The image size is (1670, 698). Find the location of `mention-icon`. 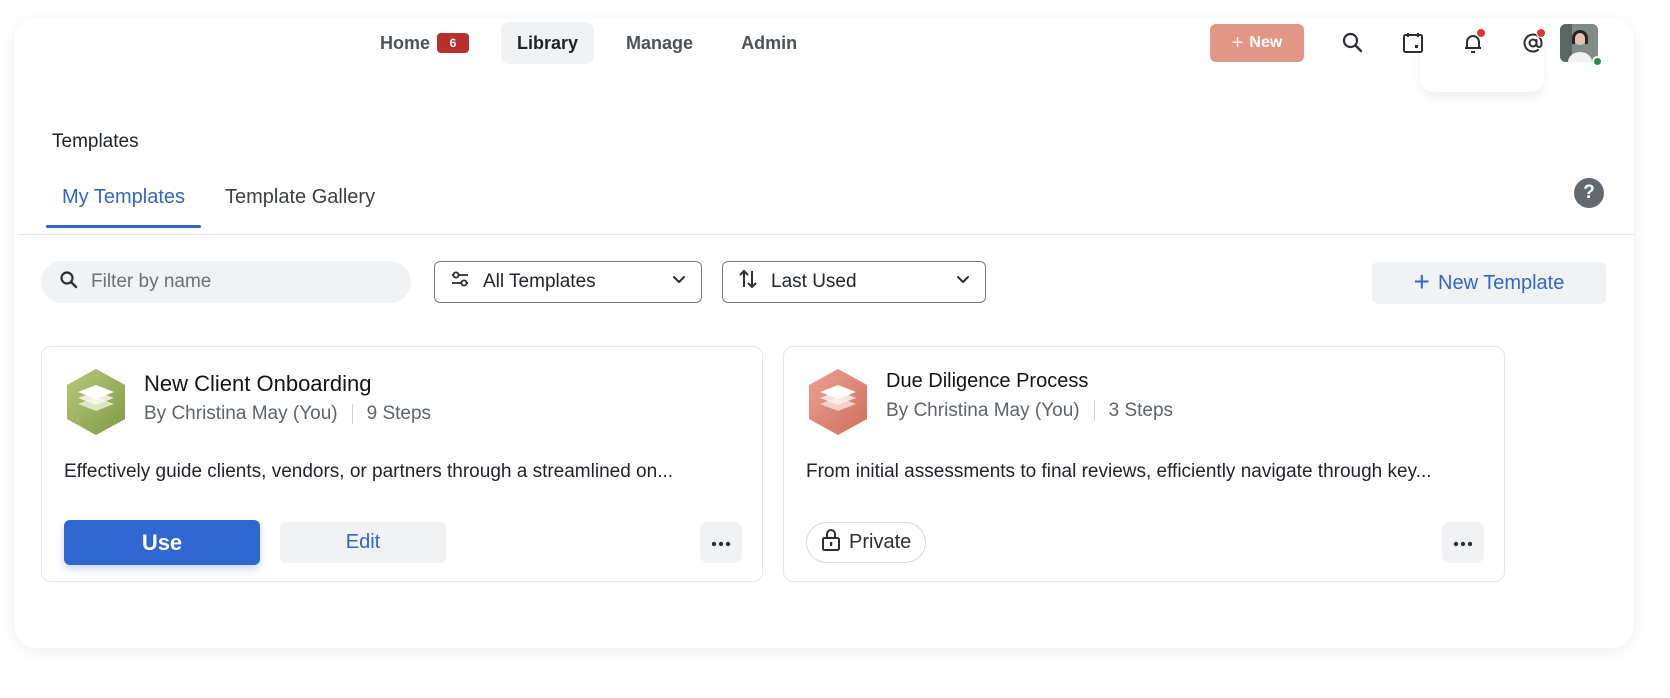

mention-icon is located at coordinates (1533, 43).